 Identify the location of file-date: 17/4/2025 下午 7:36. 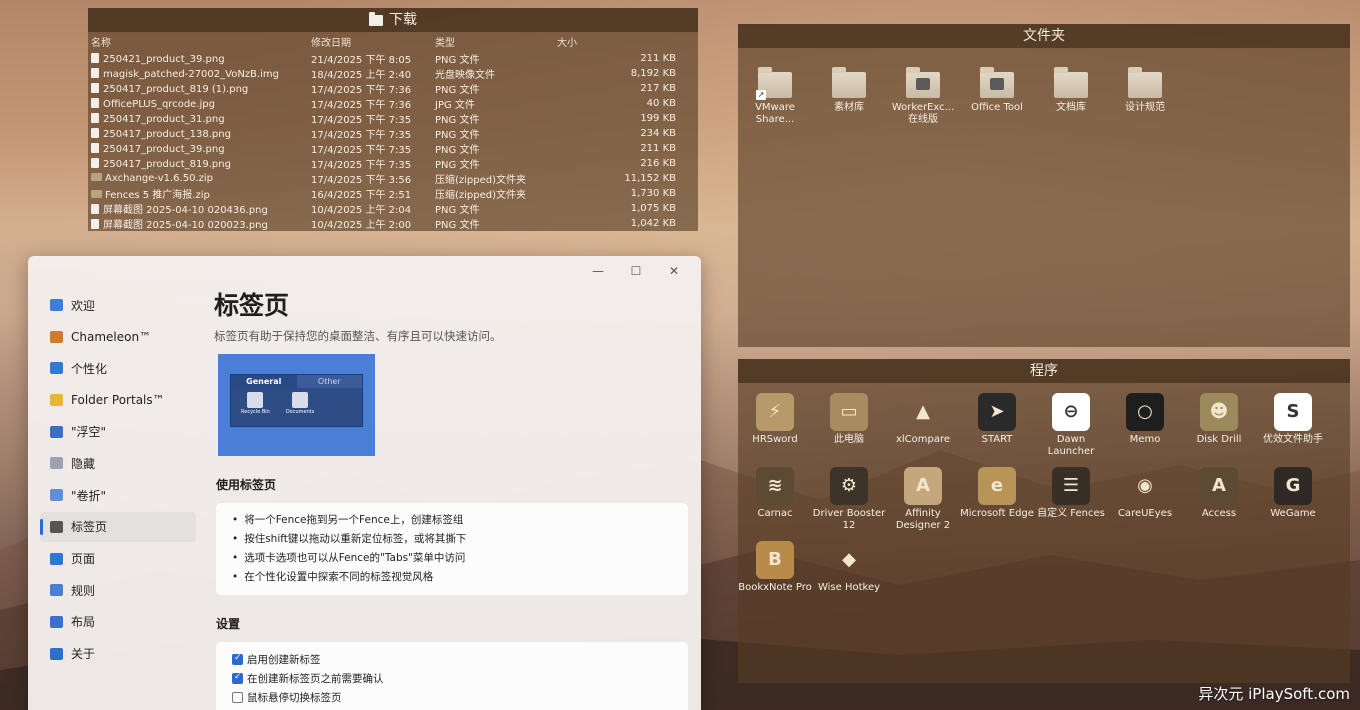
(361, 90).